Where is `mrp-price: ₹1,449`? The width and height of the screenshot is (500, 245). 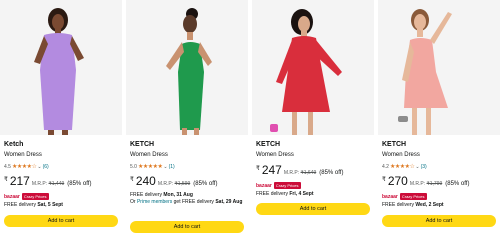 mrp-price: ₹1,449 is located at coordinates (56, 184).